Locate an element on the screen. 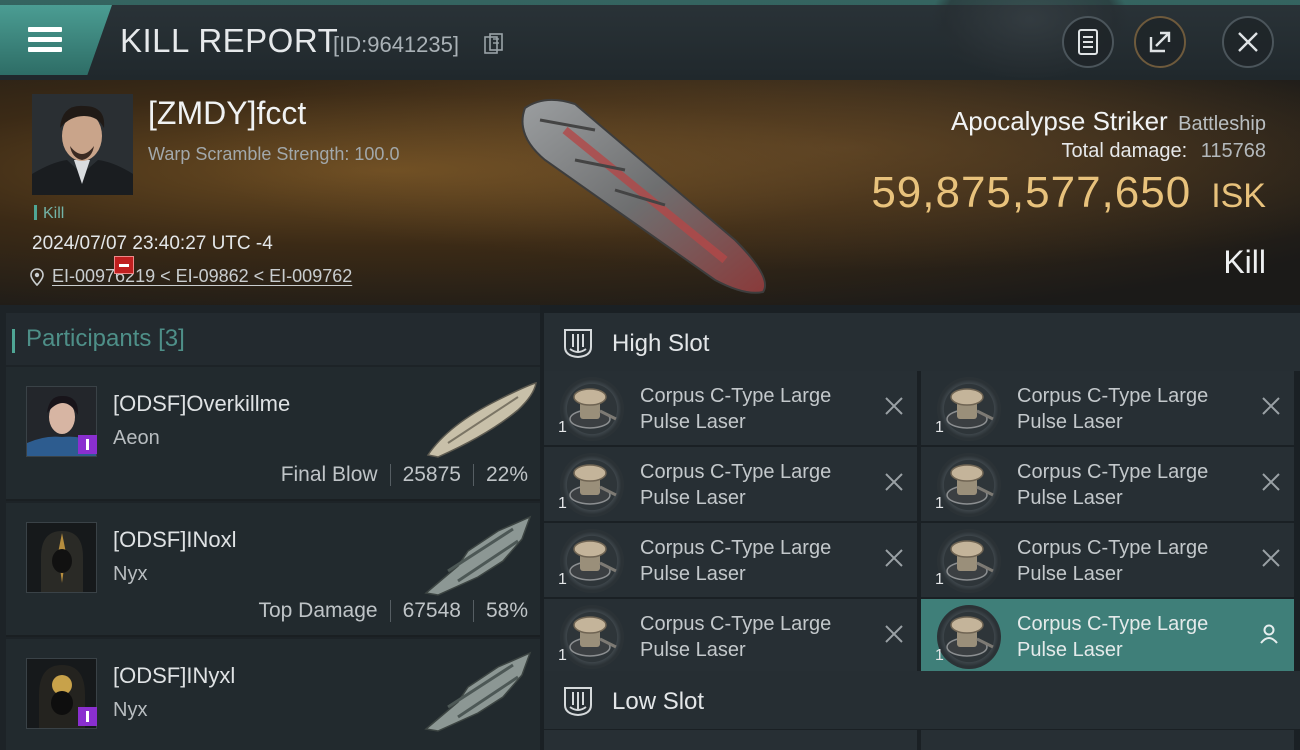  low-slot-header: Low Slot is located at coordinates (922, 700).